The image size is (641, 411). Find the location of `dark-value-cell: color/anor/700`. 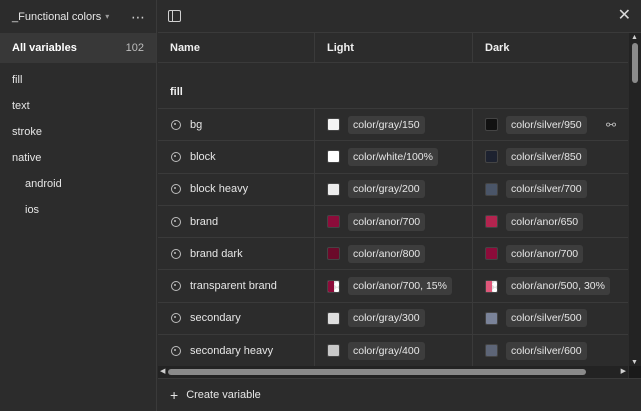

dark-value-cell: color/anor/700 is located at coordinates (550, 253).